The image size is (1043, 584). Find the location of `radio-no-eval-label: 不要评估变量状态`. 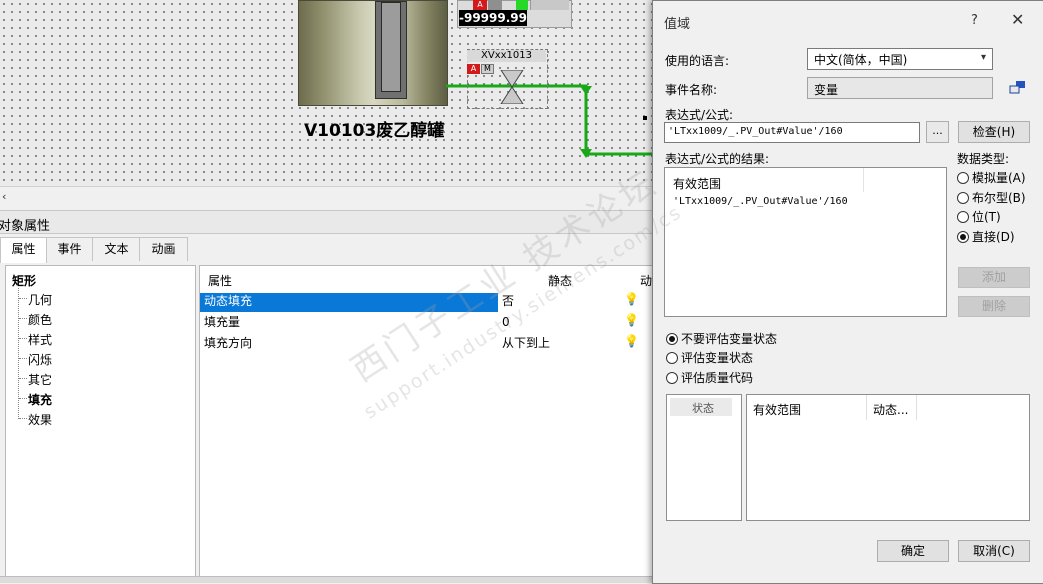

radio-no-eval-label: 不要评估变量状态 is located at coordinates (729, 339).